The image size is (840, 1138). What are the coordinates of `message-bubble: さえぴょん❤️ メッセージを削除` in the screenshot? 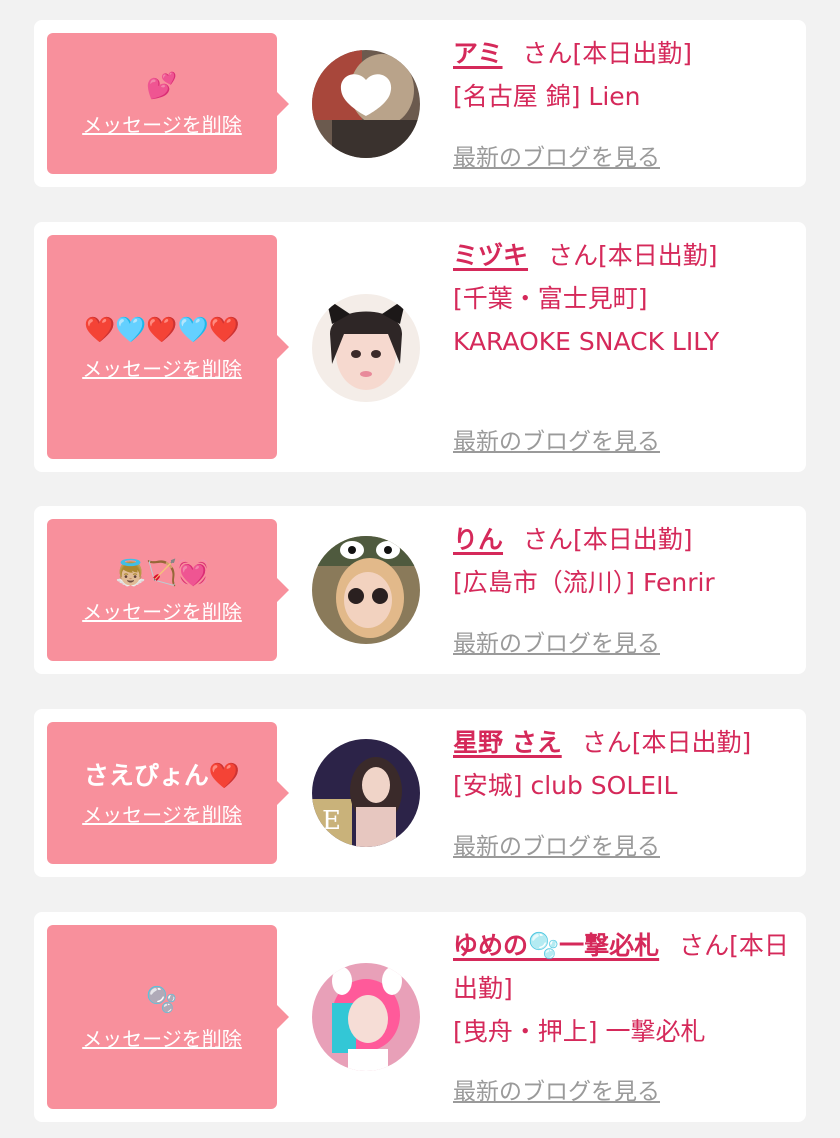 It's located at (168, 793).